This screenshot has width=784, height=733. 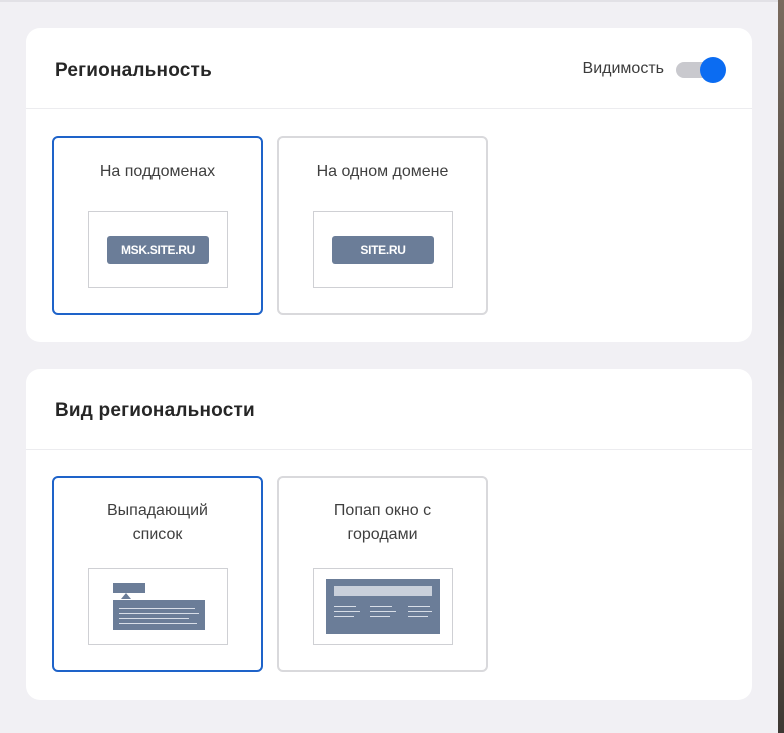 What do you see at coordinates (157, 171) in the screenshot?
I see `option-subdomains-label: На поддоменах` at bounding box center [157, 171].